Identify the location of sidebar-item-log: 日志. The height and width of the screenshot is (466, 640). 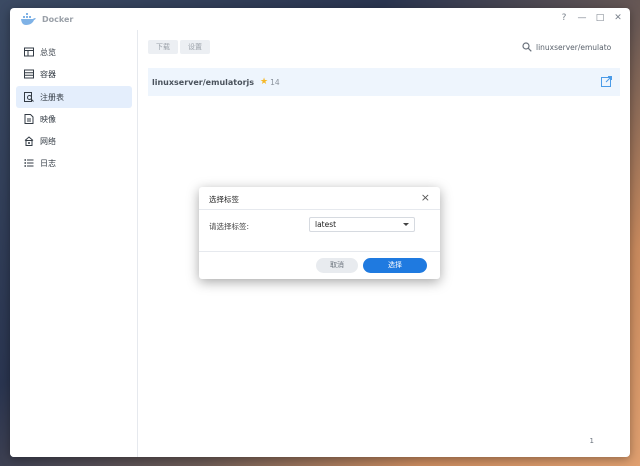
(74, 163).